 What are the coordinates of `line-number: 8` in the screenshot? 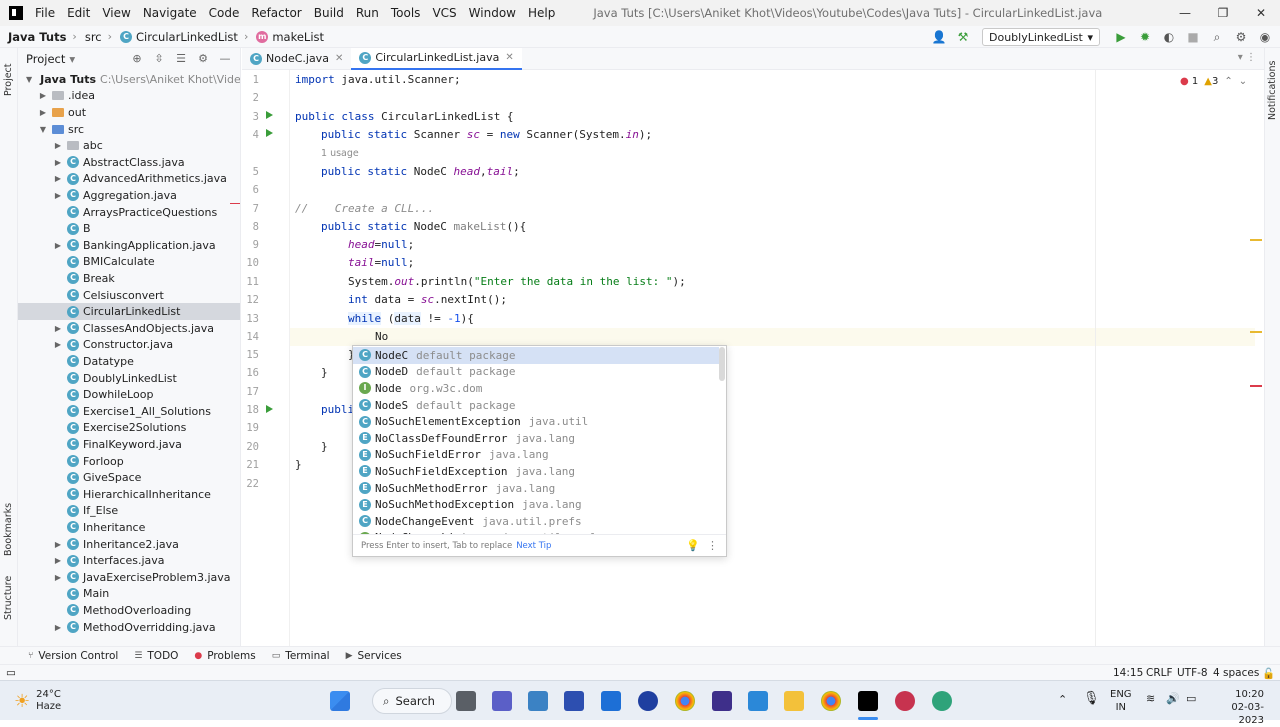 It's located at (249, 227).